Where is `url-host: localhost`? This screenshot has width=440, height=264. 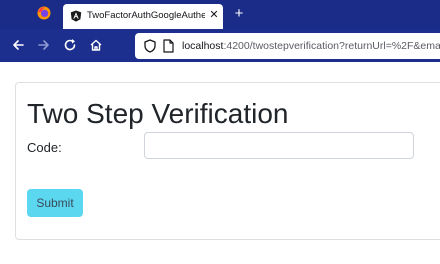 url-host: localhost is located at coordinates (203, 46).